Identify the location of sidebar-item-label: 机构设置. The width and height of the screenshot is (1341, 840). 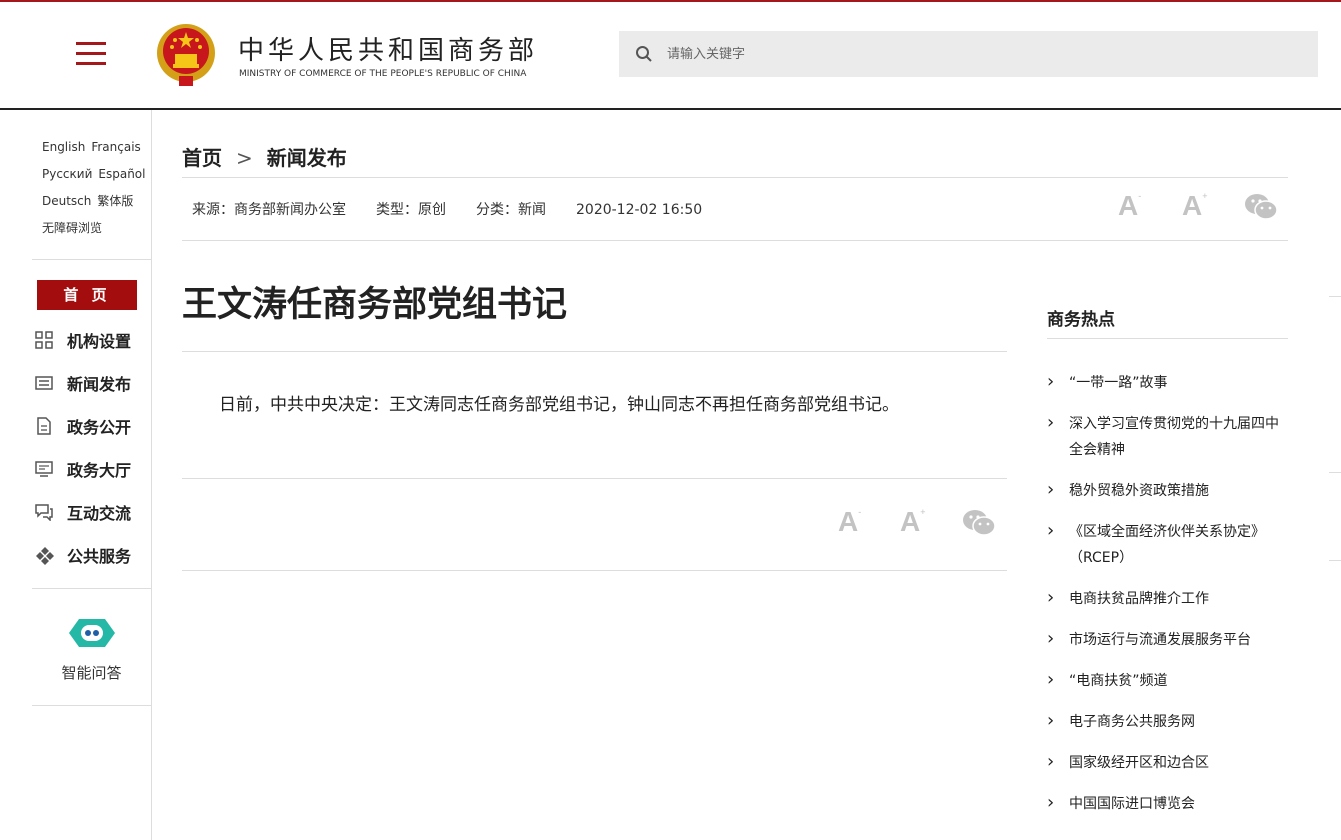
(99, 341).